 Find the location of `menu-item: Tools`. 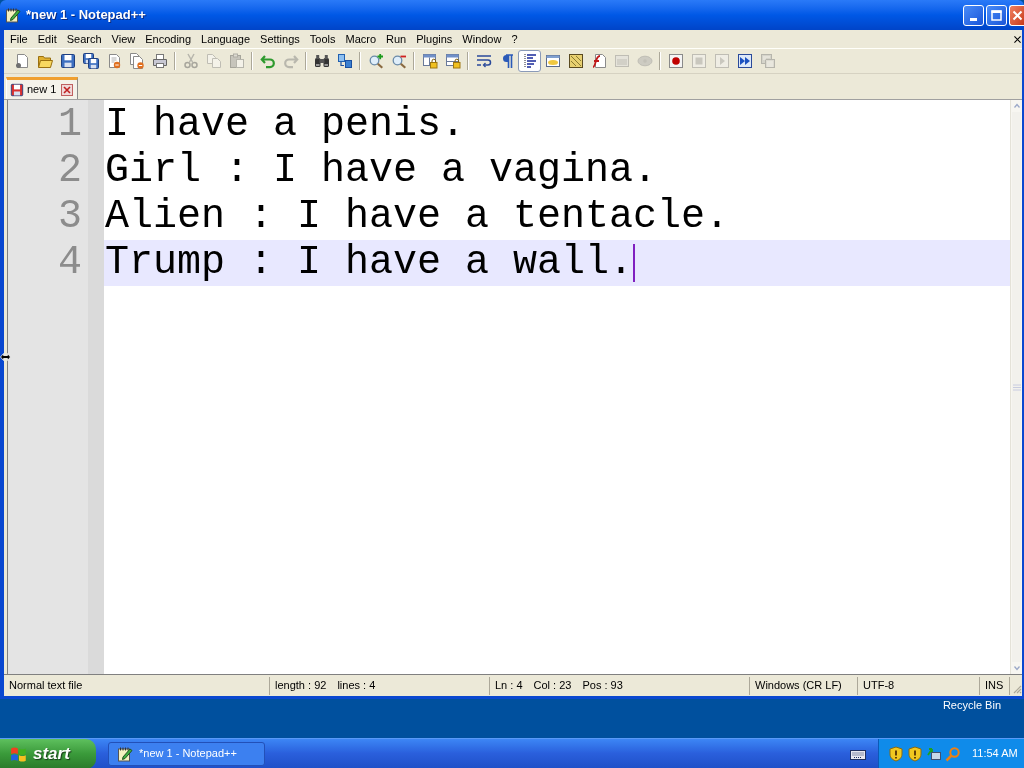

menu-item: Tools is located at coordinates (322, 39).